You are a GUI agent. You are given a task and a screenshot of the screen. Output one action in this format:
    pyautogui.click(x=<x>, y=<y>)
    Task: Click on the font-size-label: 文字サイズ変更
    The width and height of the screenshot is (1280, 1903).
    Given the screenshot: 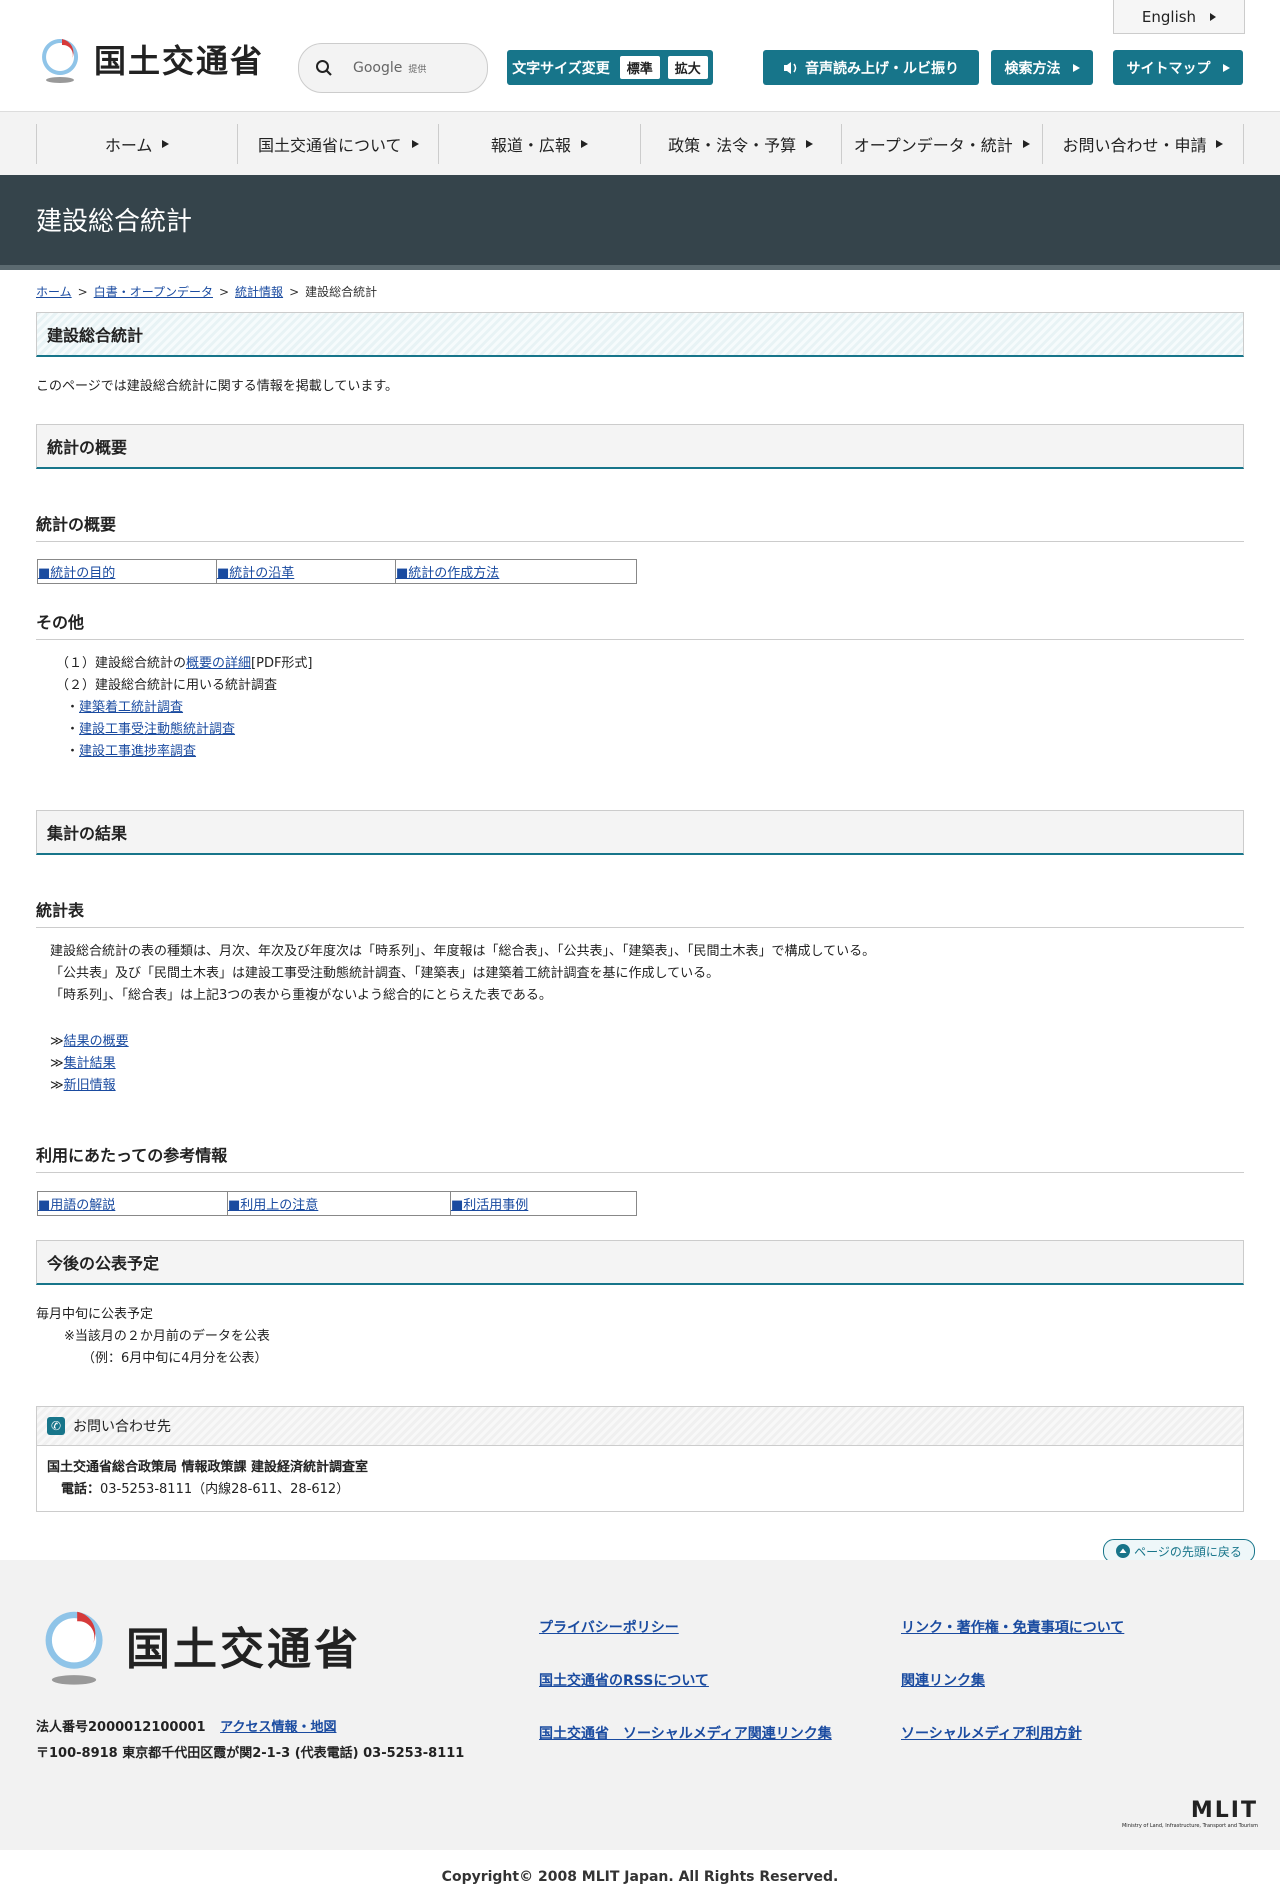 What is the action you would take?
    pyautogui.click(x=561, y=68)
    